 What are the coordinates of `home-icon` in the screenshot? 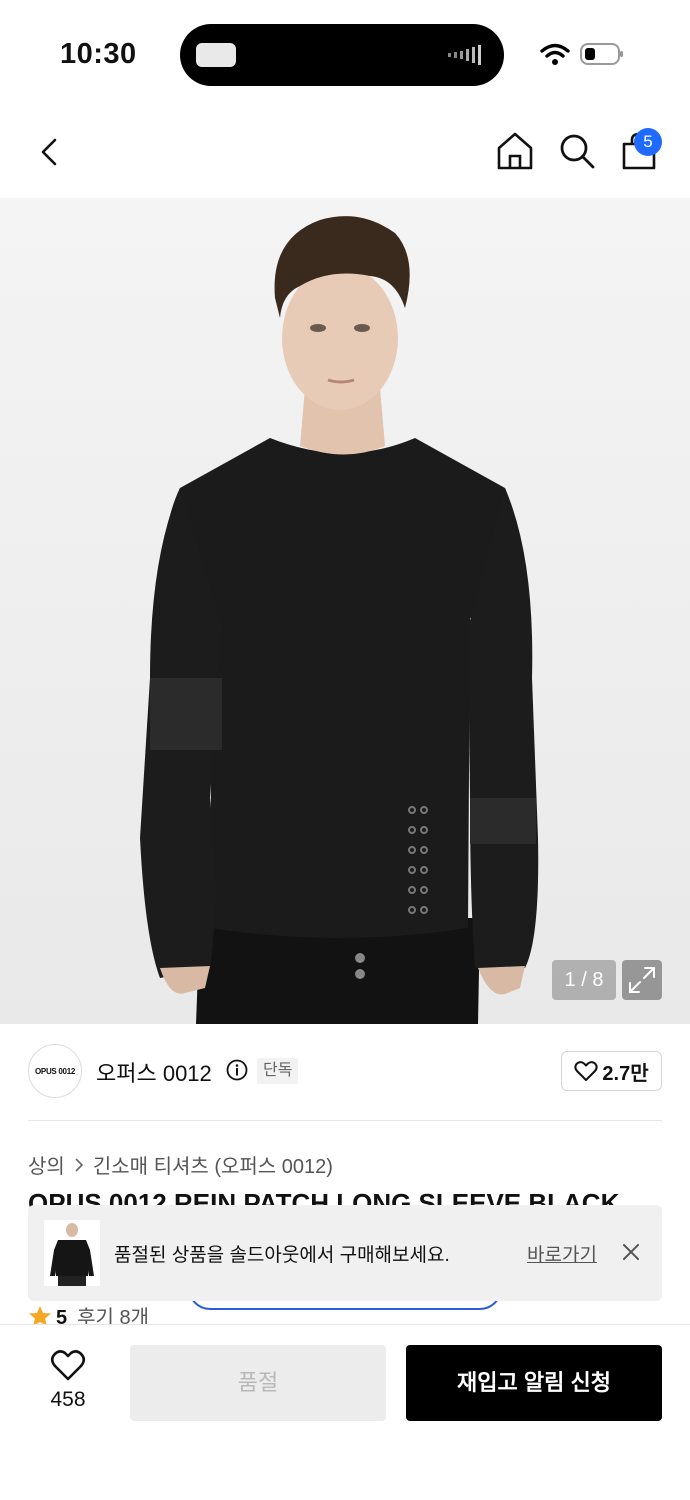 It's located at (515, 151).